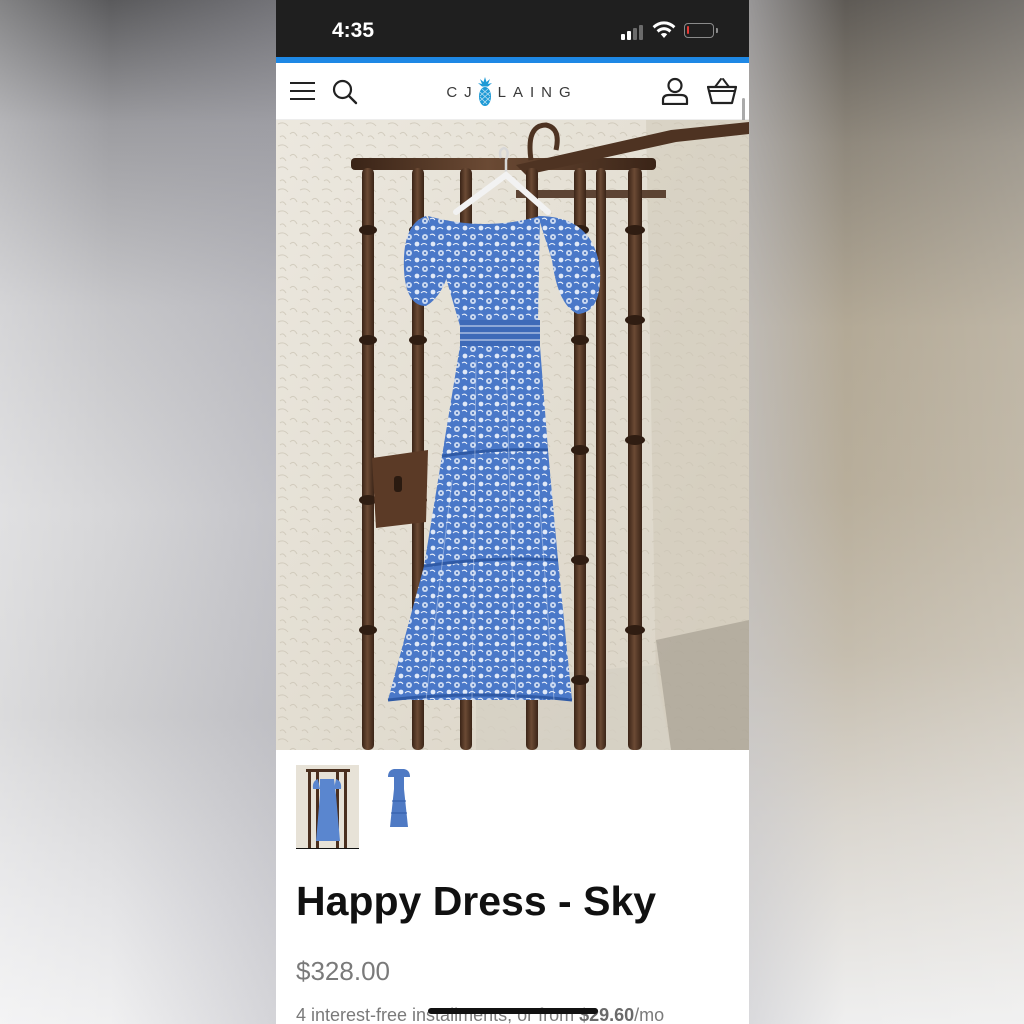  What do you see at coordinates (516, 808) in the screenshot?
I see `gallery-thumbnails` at bounding box center [516, 808].